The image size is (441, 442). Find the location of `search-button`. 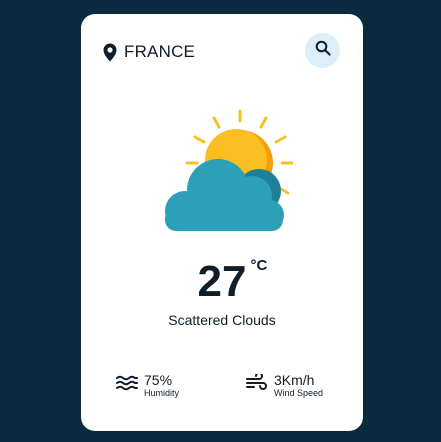

search-button is located at coordinates (322, 50).